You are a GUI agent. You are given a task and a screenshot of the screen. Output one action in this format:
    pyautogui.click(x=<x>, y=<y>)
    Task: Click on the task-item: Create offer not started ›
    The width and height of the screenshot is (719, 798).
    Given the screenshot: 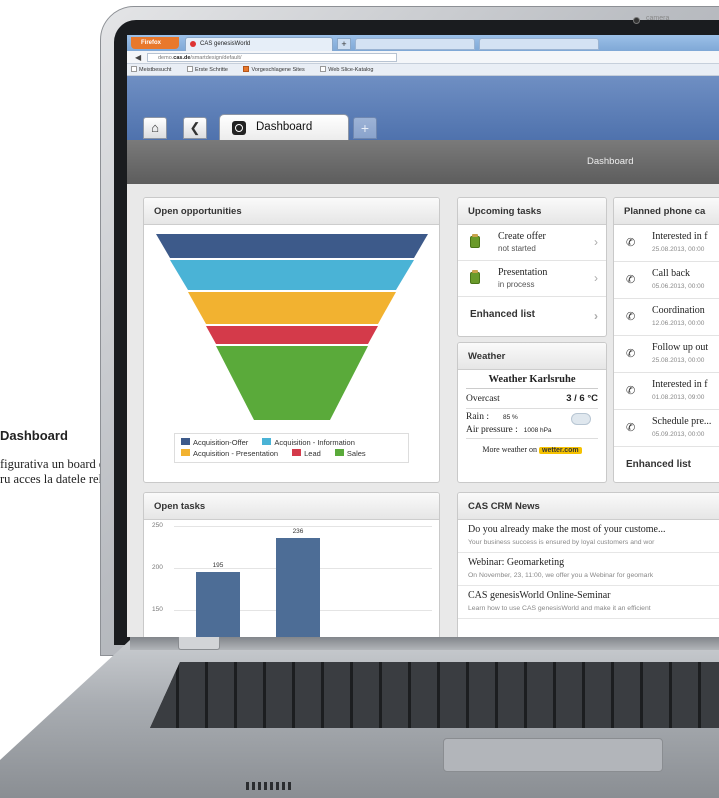 What is the action you would take?
    pyautogui.click(x=532, y=243)
    